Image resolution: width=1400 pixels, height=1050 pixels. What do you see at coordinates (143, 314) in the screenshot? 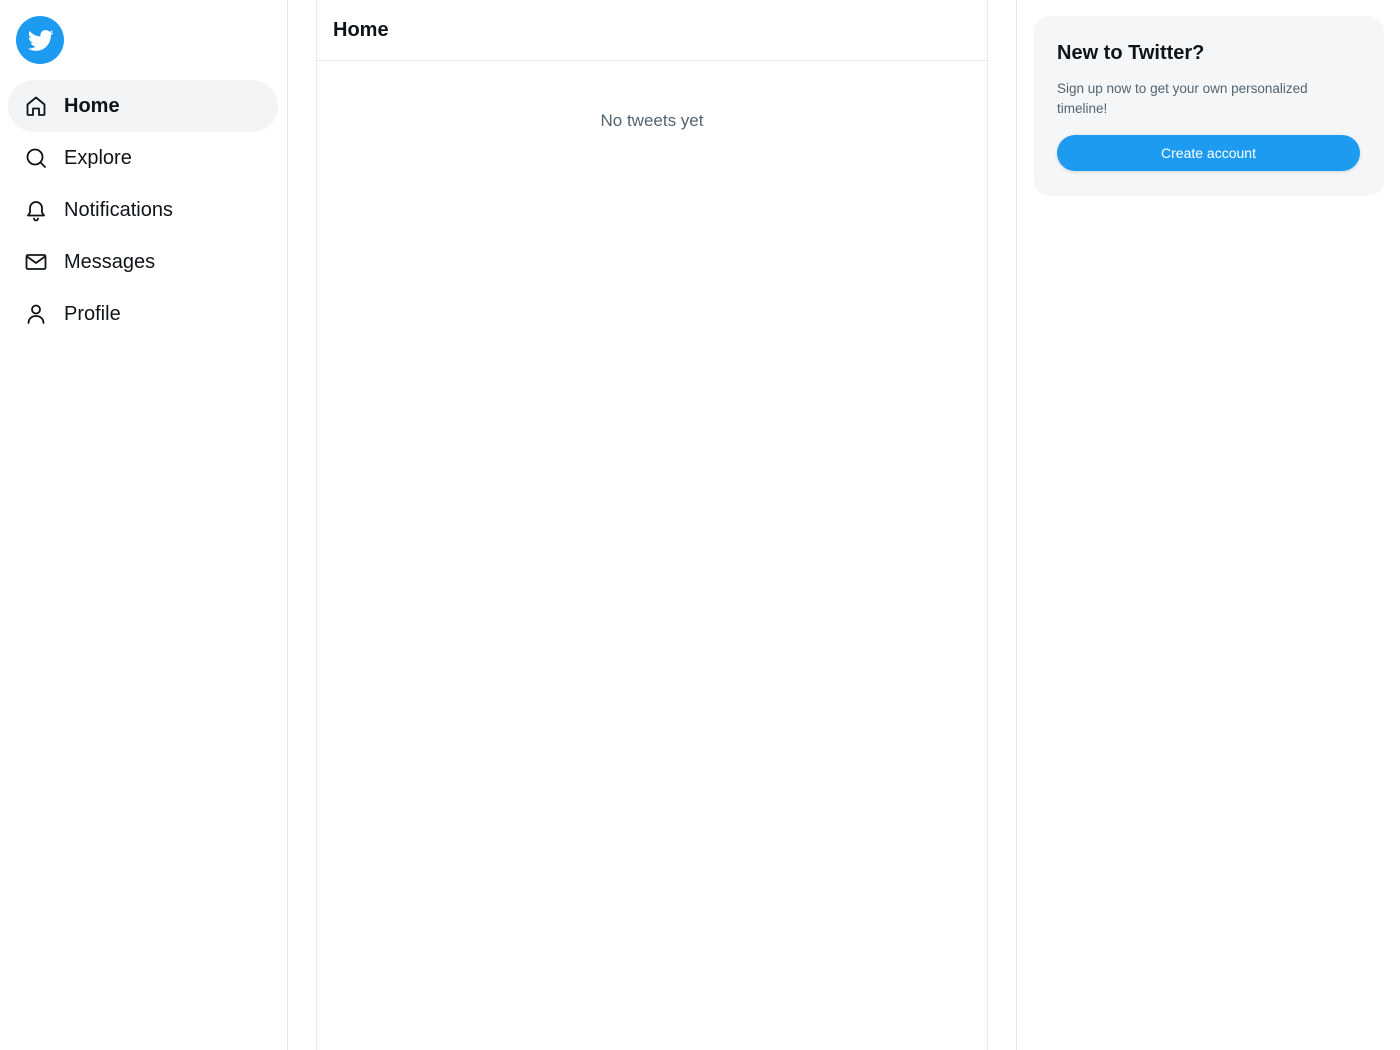
I see `sidebar-item-profile: Profile` at bounding box center [143, 314].